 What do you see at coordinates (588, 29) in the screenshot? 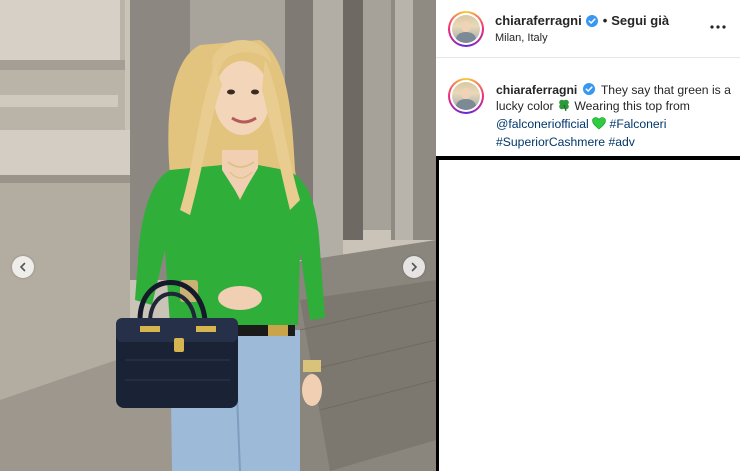
I see `post-header: chiaraferragni • Segui già Milan, Italy` at bounding box center [588, 29].